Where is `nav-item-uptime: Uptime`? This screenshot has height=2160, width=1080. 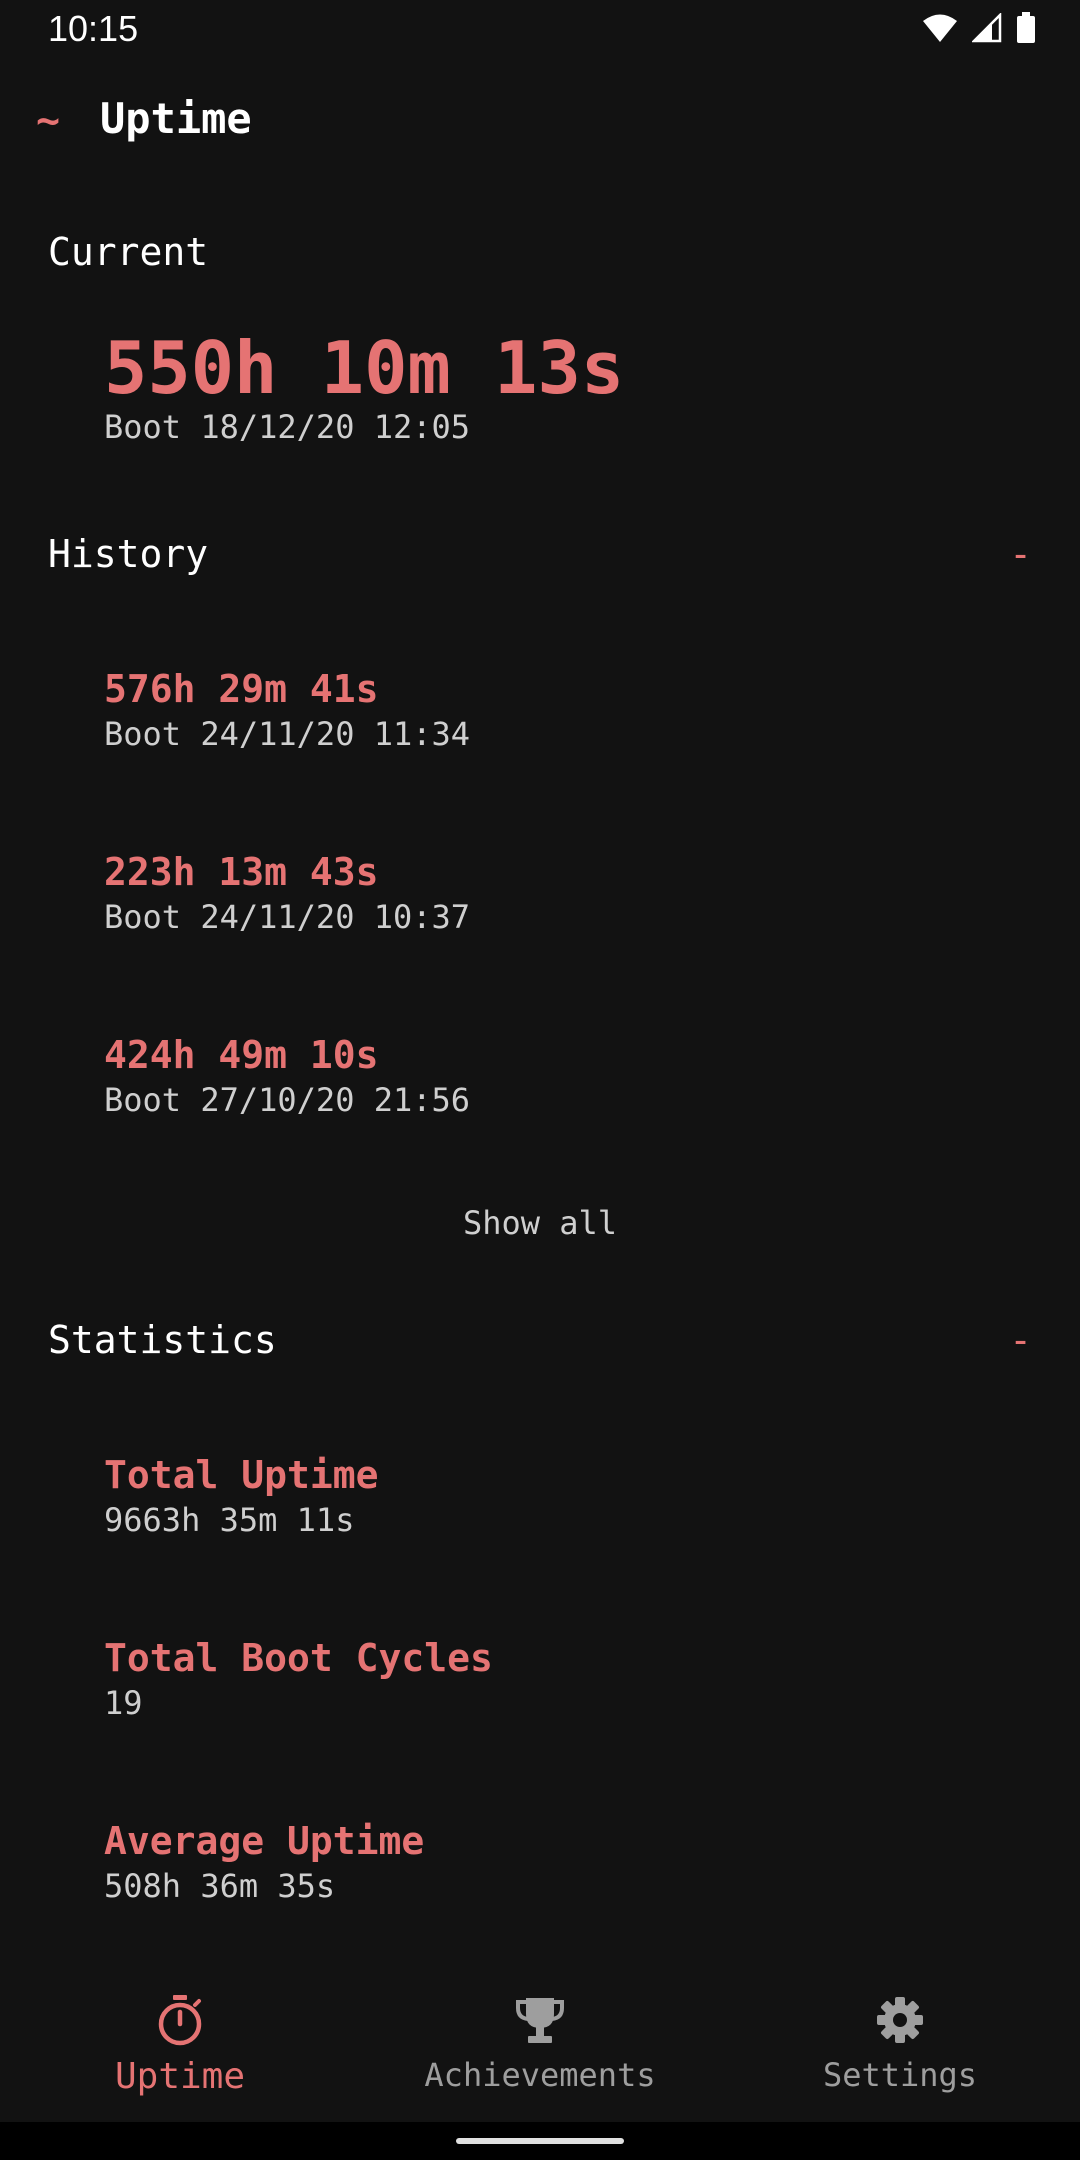
nav-item-uptime: Uptime is located at coordinates (180, 2055).